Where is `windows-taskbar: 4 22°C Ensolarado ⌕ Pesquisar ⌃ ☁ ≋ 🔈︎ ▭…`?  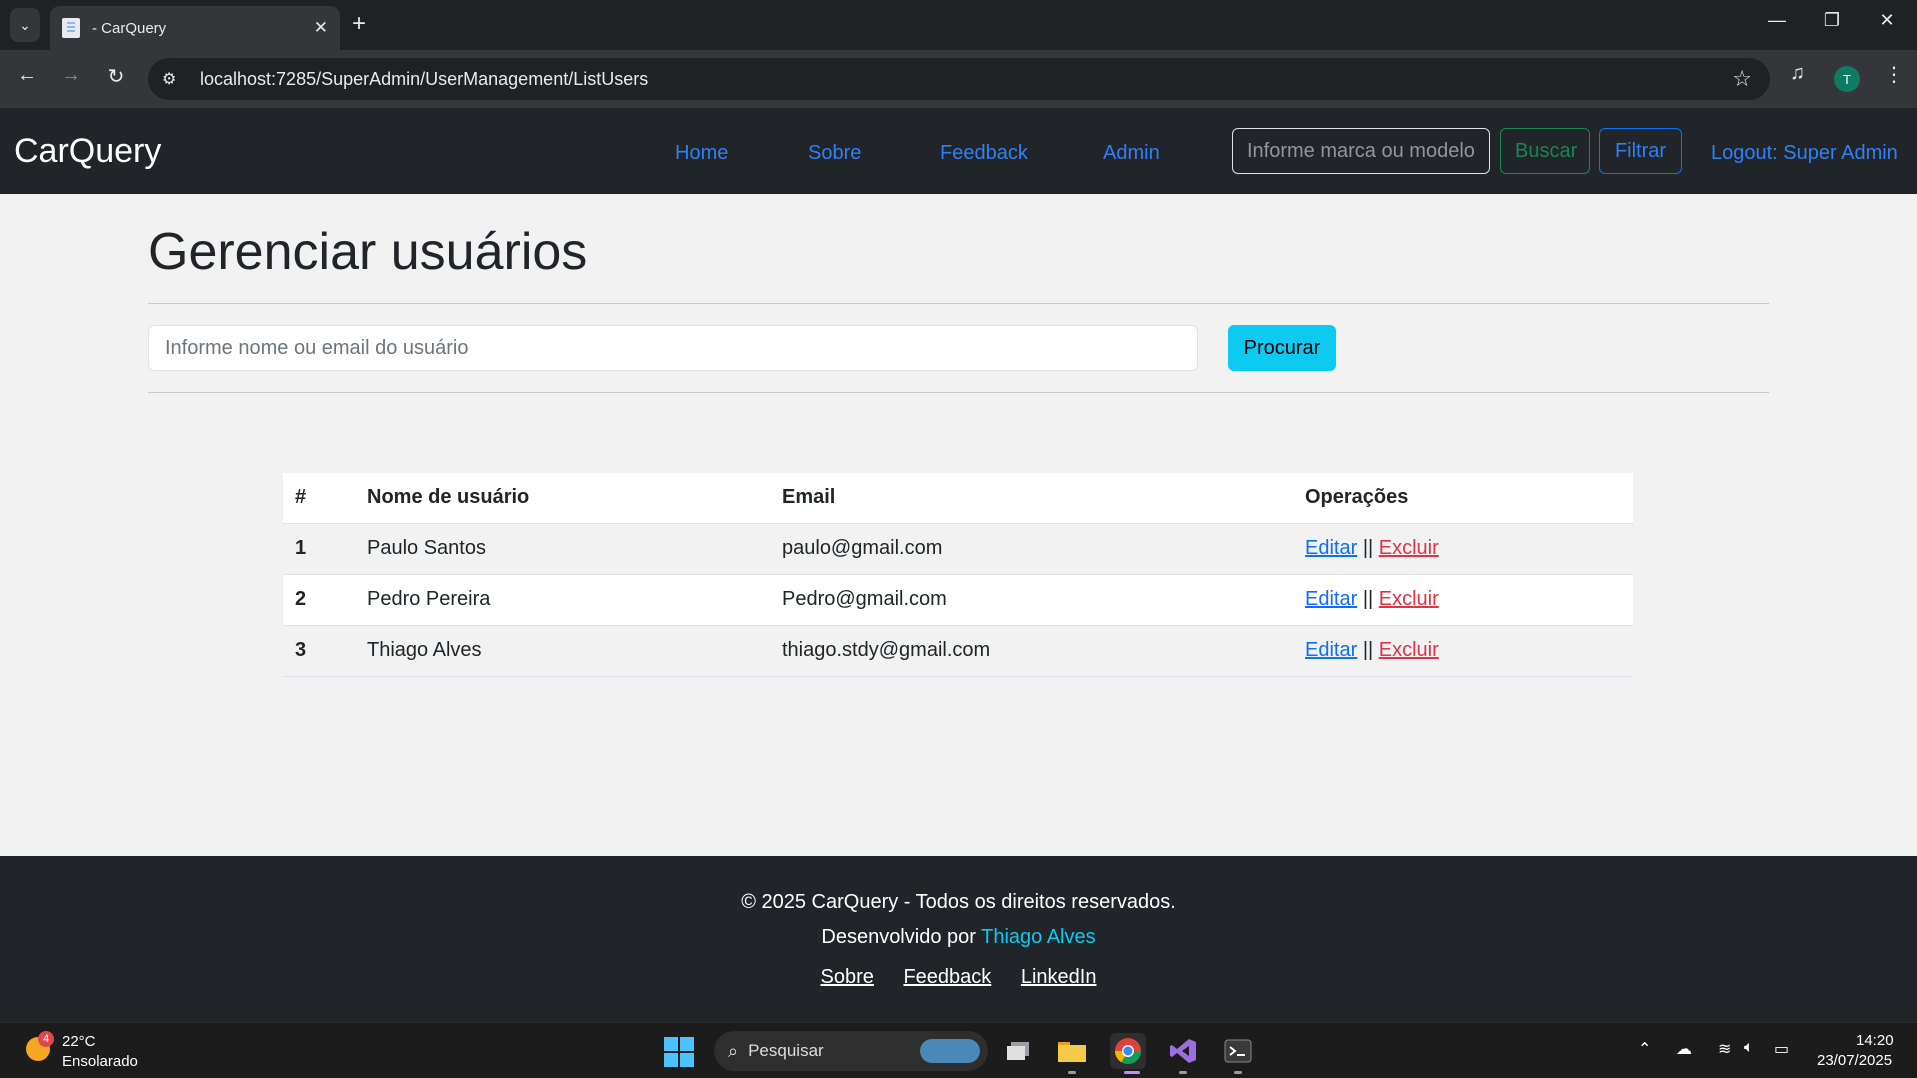
windows-taskbar: 4 22°C Ensolarado ⌕ Pesquisar ⌃ ☁ ≋ 🔈︎ ▭… is located at coordinates (958, 1050).